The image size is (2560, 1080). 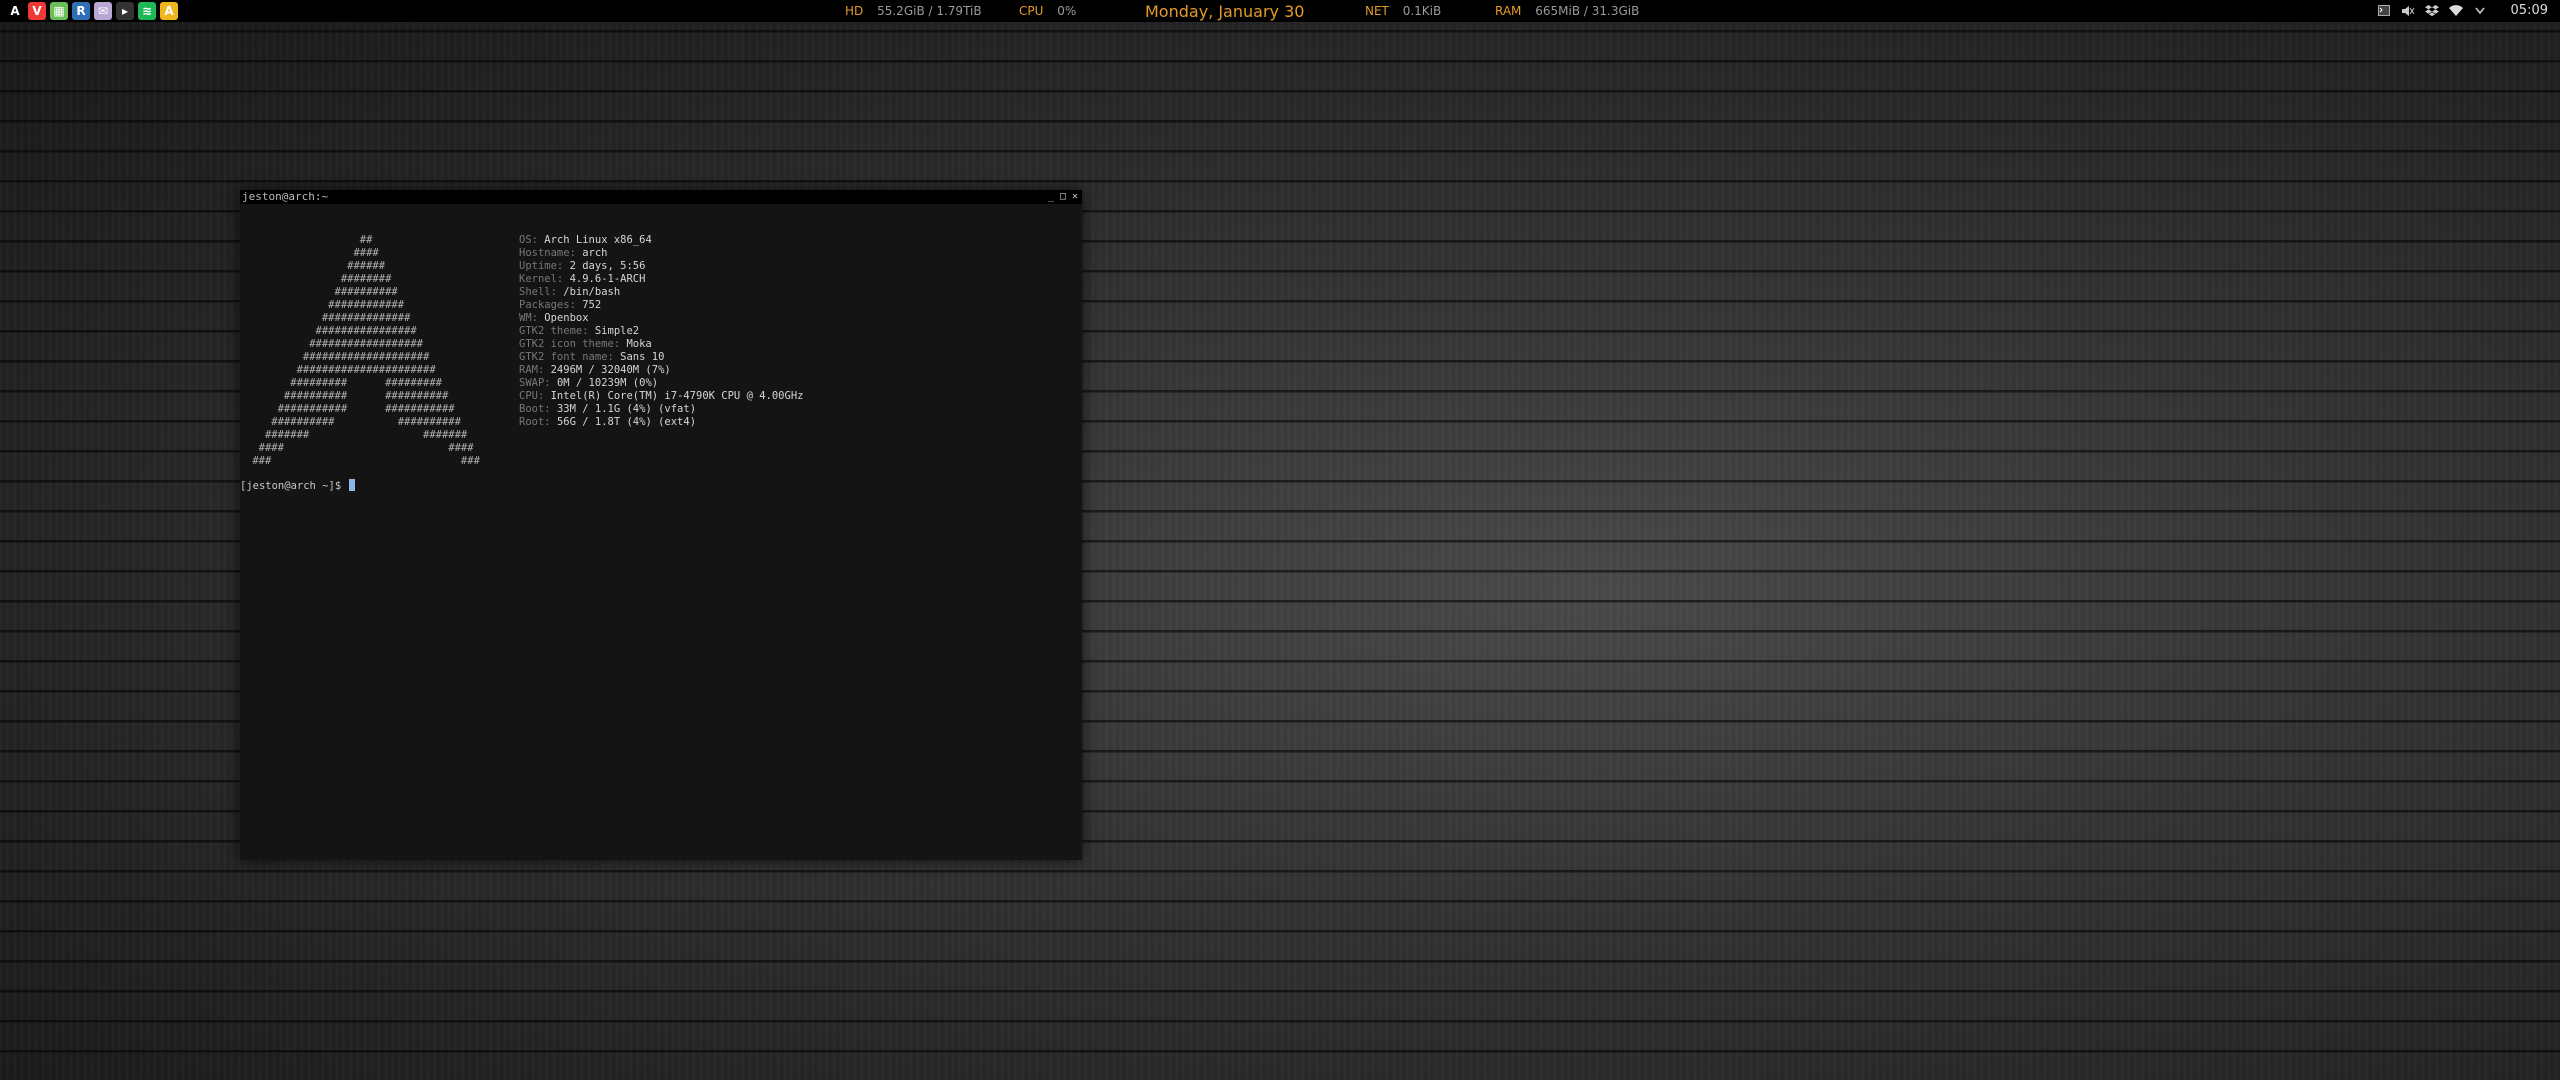 I want to click on info-line: Hostname: arch, so click(x=661, y=253).